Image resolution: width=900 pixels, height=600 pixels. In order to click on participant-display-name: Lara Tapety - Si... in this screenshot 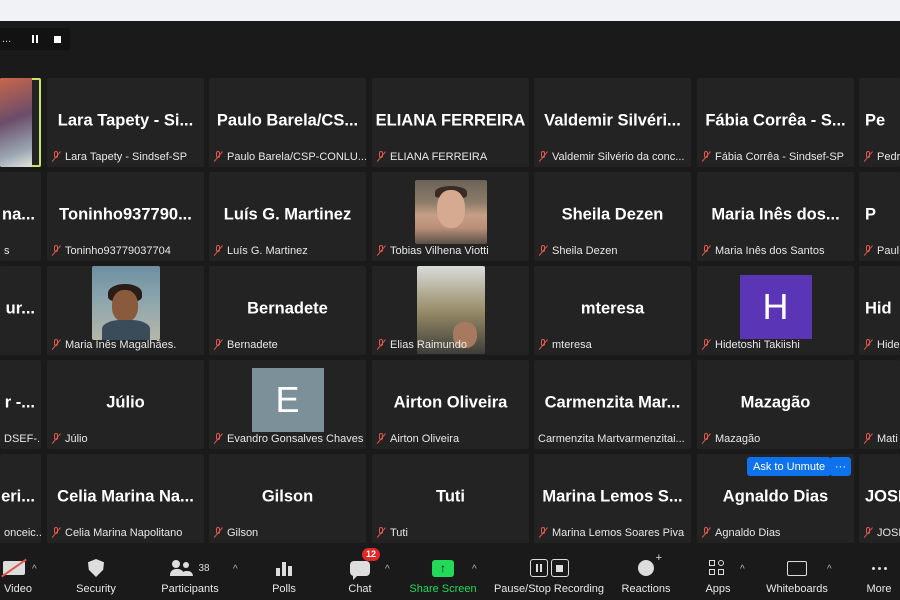, I will do `click(125, 120)`.